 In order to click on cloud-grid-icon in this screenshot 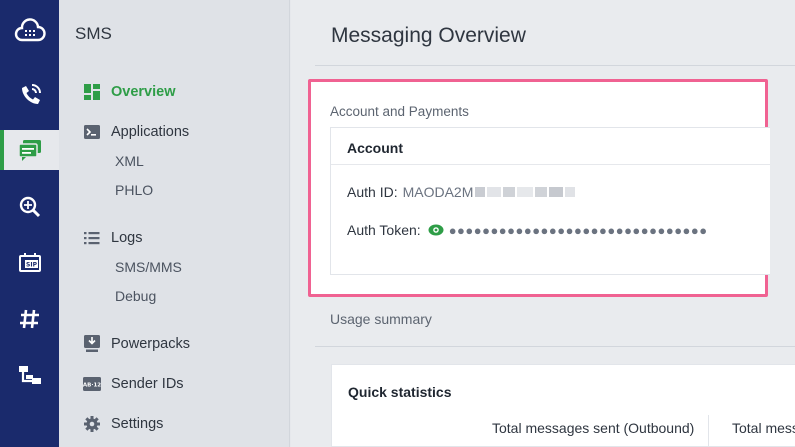, I will do `click(30, 30)`.